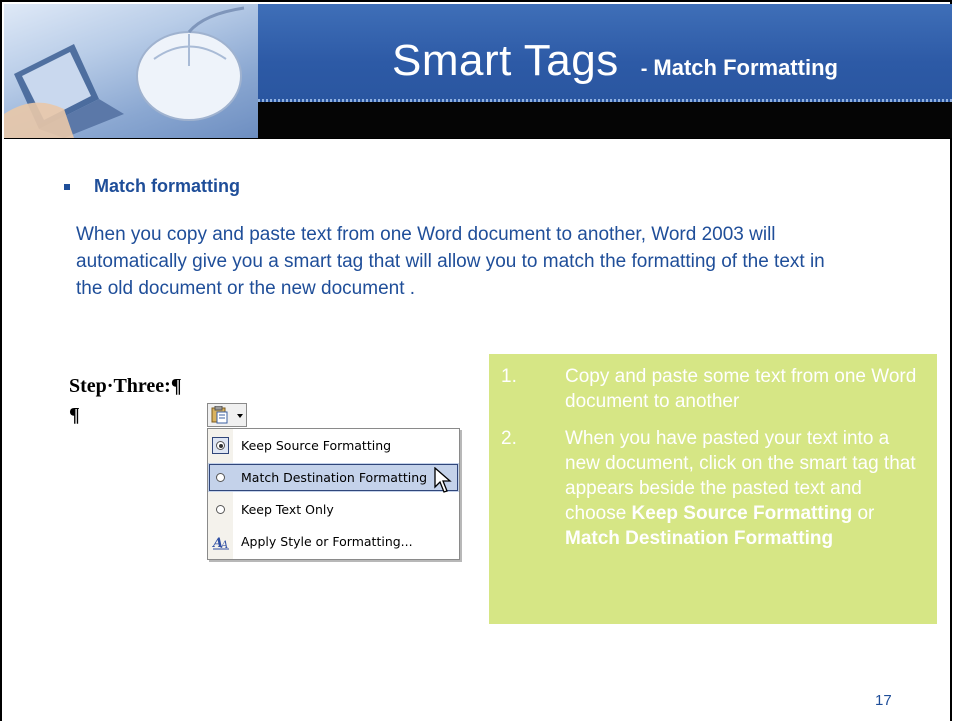 This screenshot has width=954, height=721. What do you see at coordinates (220, 542) in the screenshot?
I see `style-icon: A A` at bounding box center [220, 542].